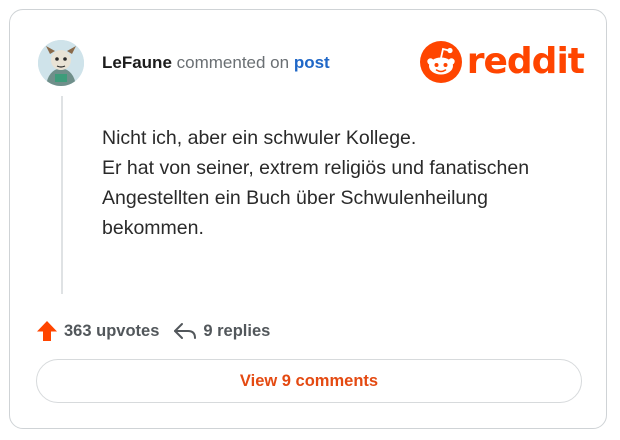 The width and height of the screenshot is (620, 440). Describe the element at coordinates (525, 61) in the screenshot. I see `reddit-wordmark: reddit` at that location.